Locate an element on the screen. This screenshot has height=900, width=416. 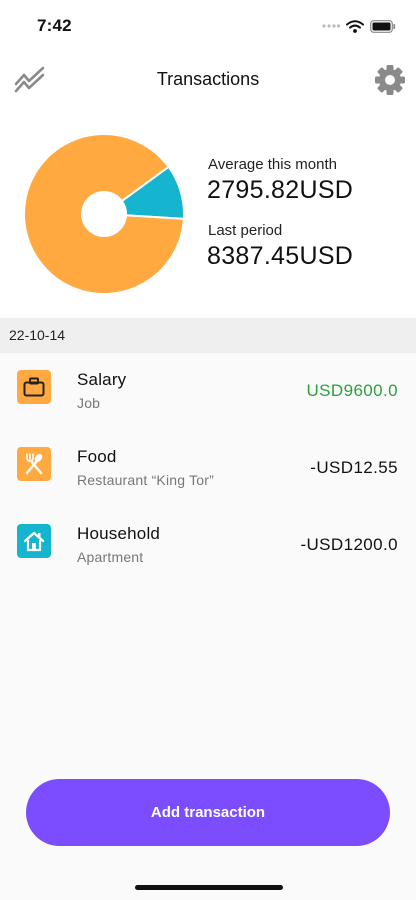
transaction-row: Salary Job USD9600.0 is located at coordinates (208, 391).